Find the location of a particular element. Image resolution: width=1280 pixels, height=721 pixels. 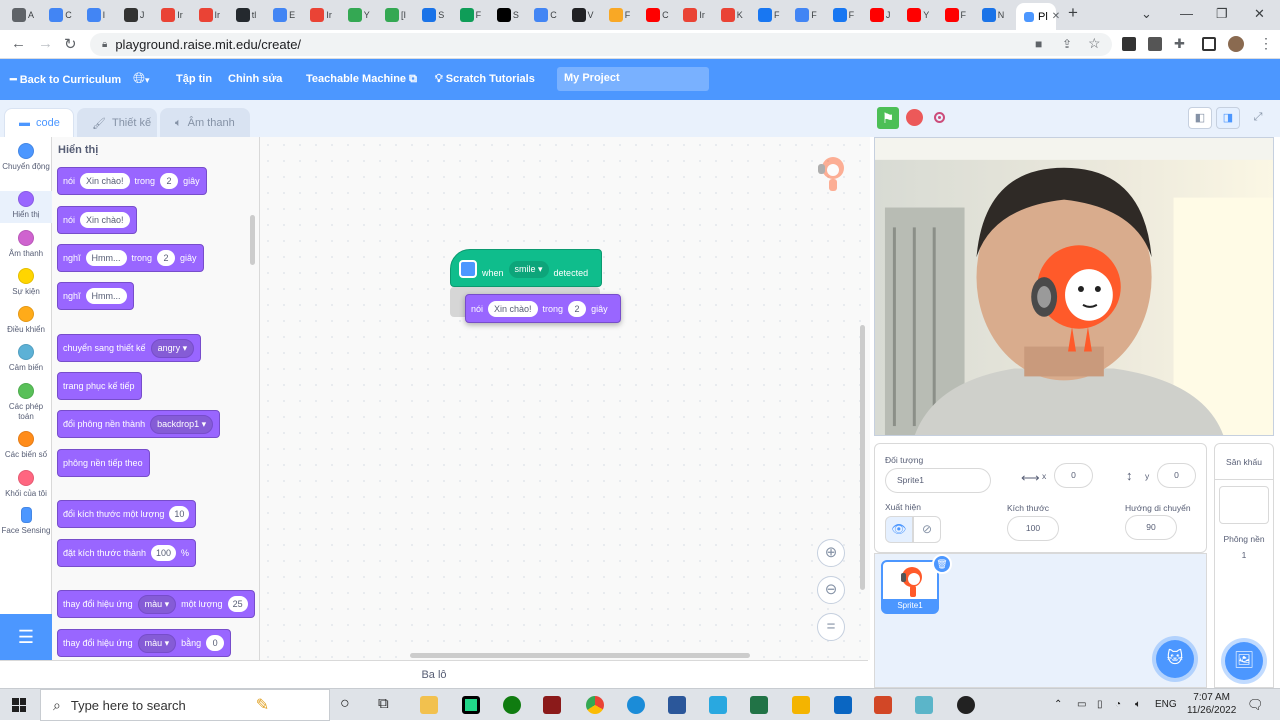

category-3: Âm thanh is located at coordinates (26, 246).